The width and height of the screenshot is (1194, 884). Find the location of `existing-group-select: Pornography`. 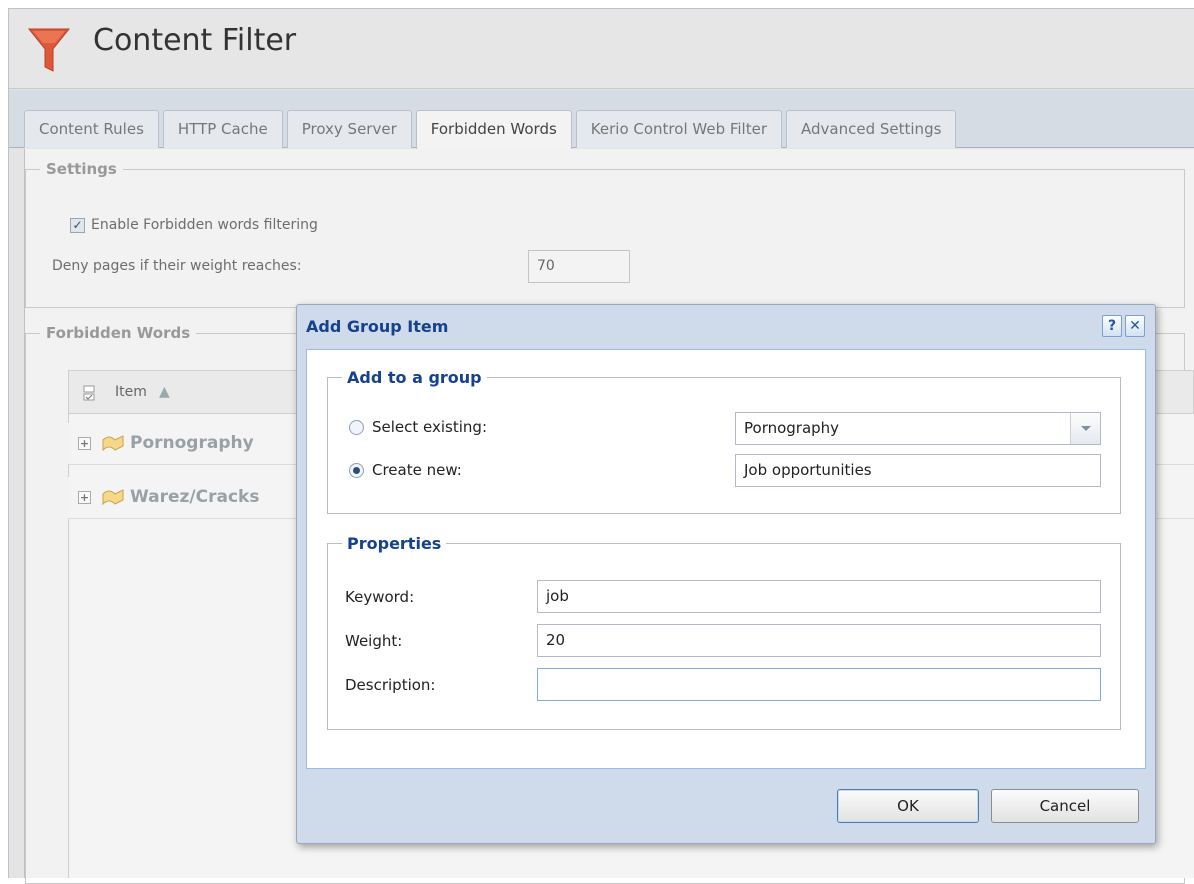

existing-group-select: Pornography is located at coordinates (918, 428).